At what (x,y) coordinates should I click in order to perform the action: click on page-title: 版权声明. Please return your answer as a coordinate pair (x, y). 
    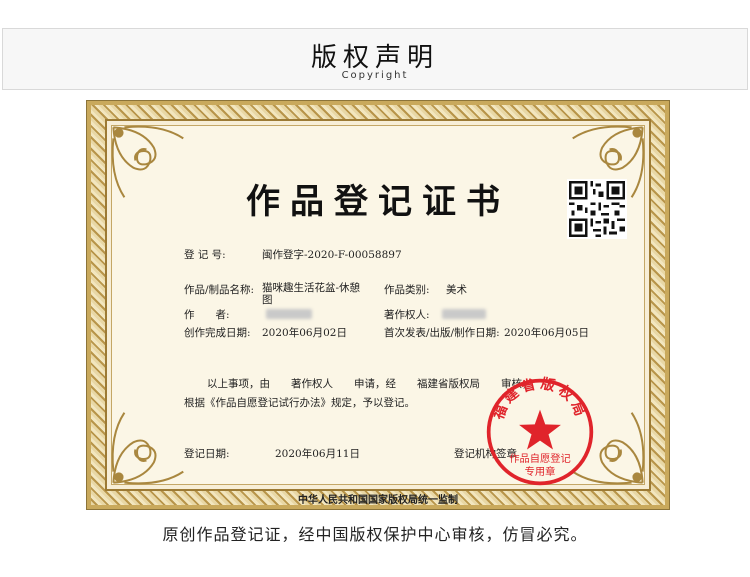
    Looking at the image, I should click on (374, 58).